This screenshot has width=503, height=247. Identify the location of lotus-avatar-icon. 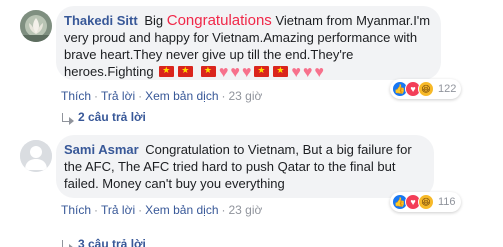
(36, 26).